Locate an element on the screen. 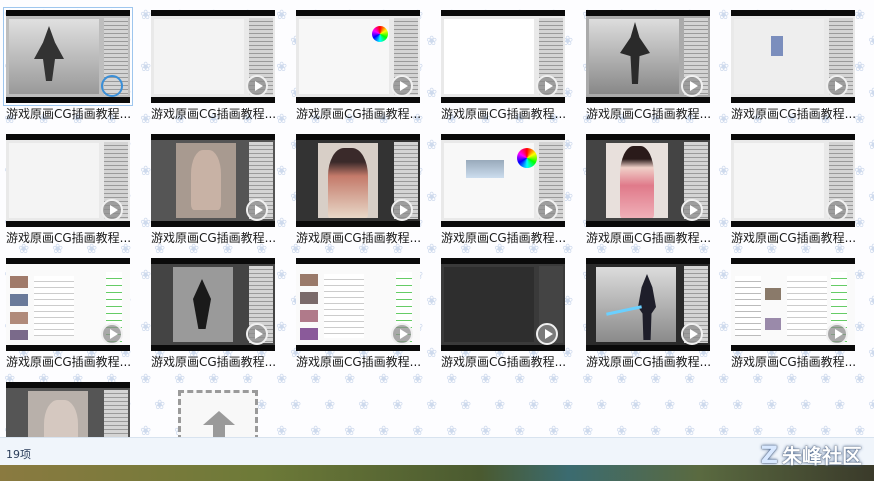 Image resolution: width=874 pixels, height=481 pixels. watermark-logo: Z 朱峰社区 is located at coordinates (811, 454).